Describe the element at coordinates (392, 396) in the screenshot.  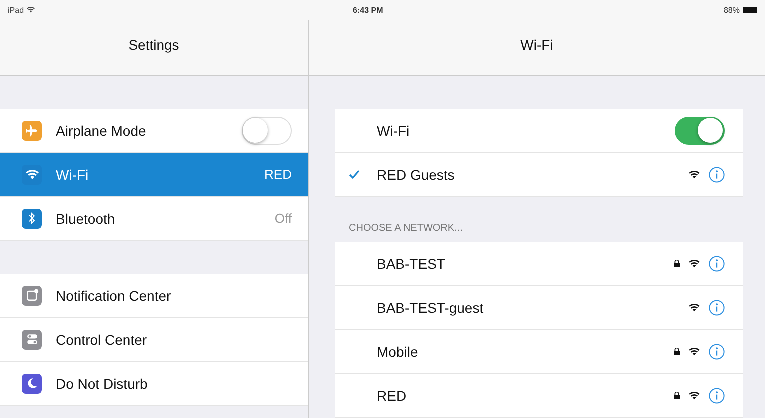
I see `network-name: RED` at that location.